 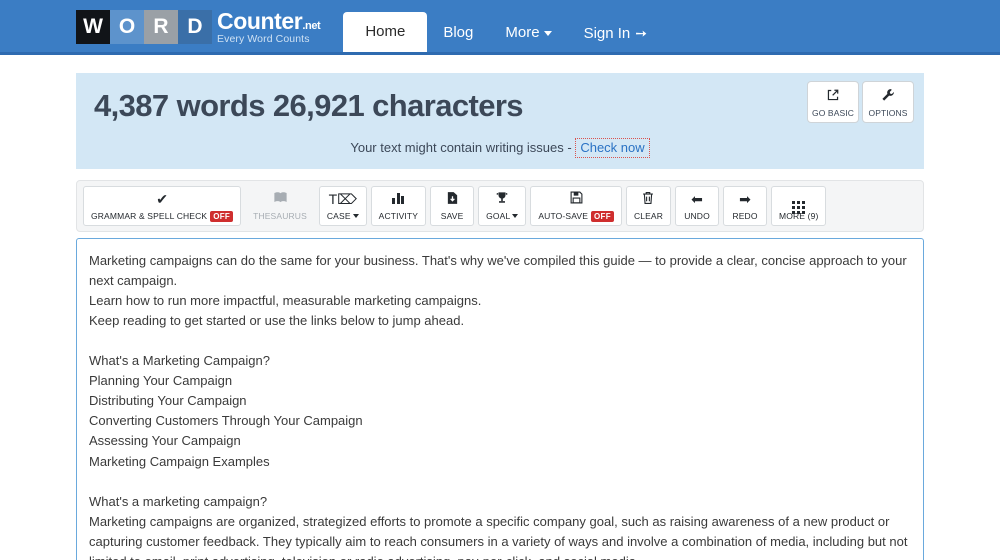 I want to click on save-label: SAVE, so click(x=452, y=215).